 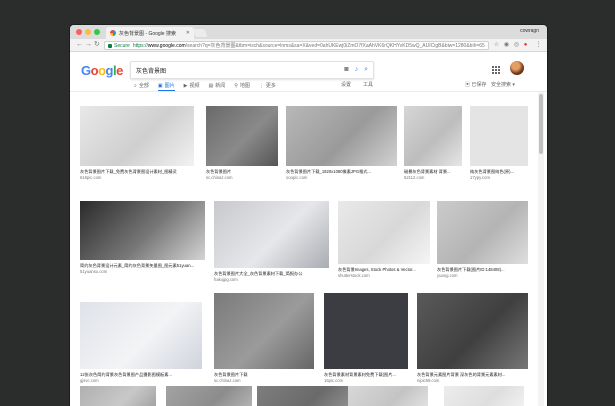 I want to click on saved-collections-link: ▣ 已保存, so click(x=475, y=84).